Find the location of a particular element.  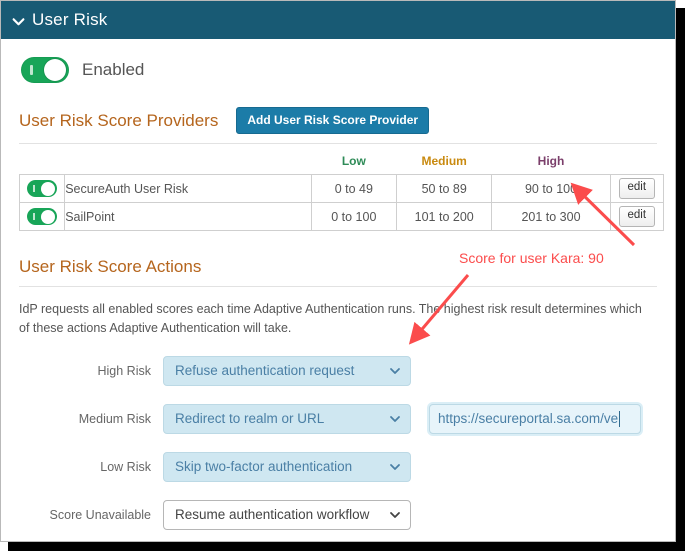

low-risk-select: Skip two-factor authentication is located at coordinates (287, 466).